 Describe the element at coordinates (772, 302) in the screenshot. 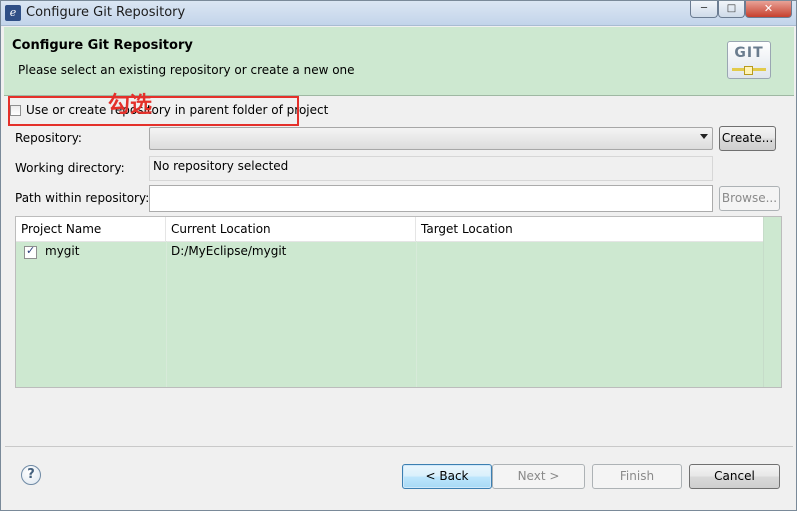

I see `table-vertical-scrollbar` at that location.